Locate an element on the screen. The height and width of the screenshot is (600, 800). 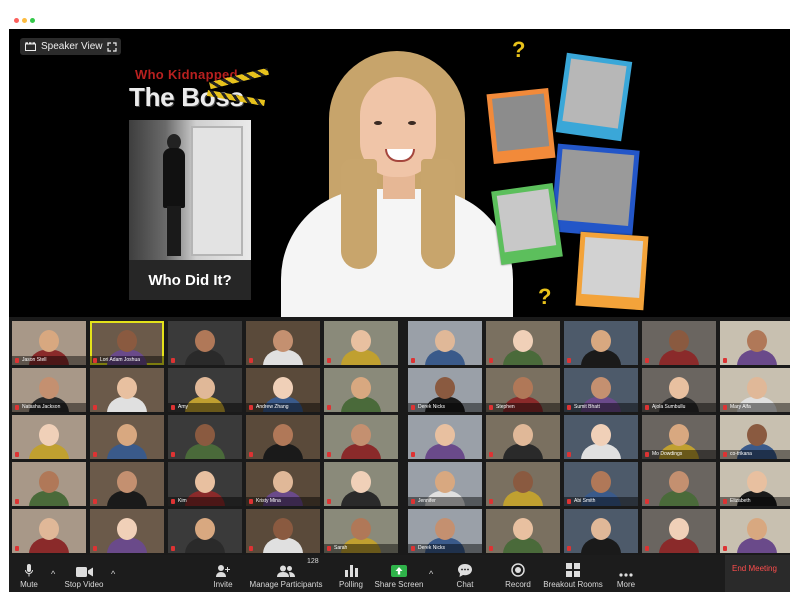
stop-video-button: Stop Video is located at coordinates (84, 573).